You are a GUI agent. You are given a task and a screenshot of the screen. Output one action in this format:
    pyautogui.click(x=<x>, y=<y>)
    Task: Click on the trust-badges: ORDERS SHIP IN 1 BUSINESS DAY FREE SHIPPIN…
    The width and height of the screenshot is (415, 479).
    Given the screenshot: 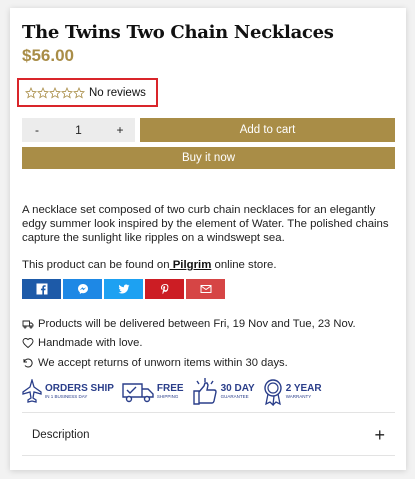 What is the action you would take?
    pyautogui.click(x=172, y=392)
    